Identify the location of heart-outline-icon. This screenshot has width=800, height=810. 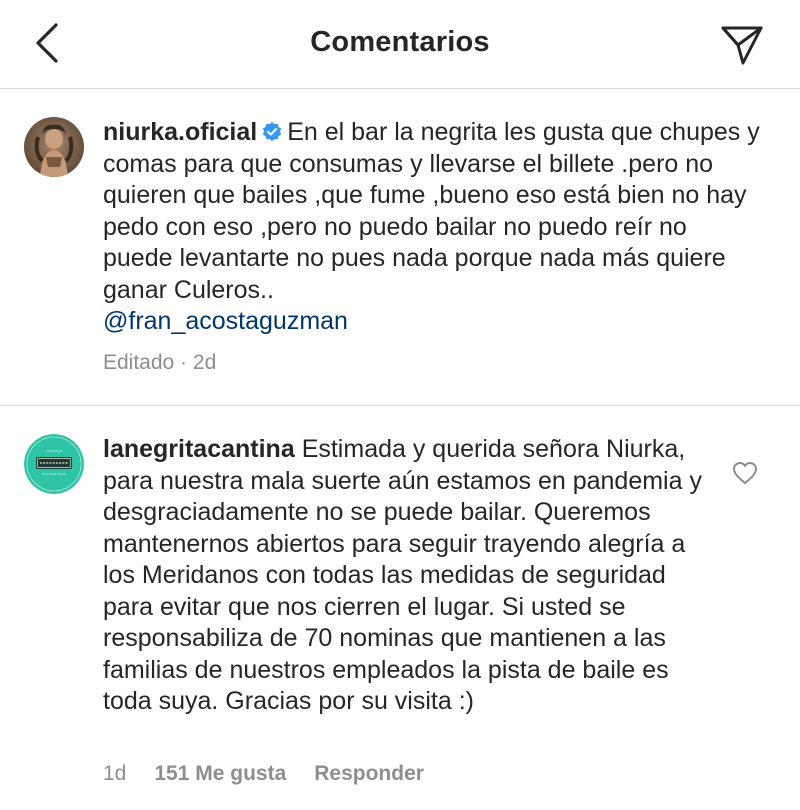
(745, 473).